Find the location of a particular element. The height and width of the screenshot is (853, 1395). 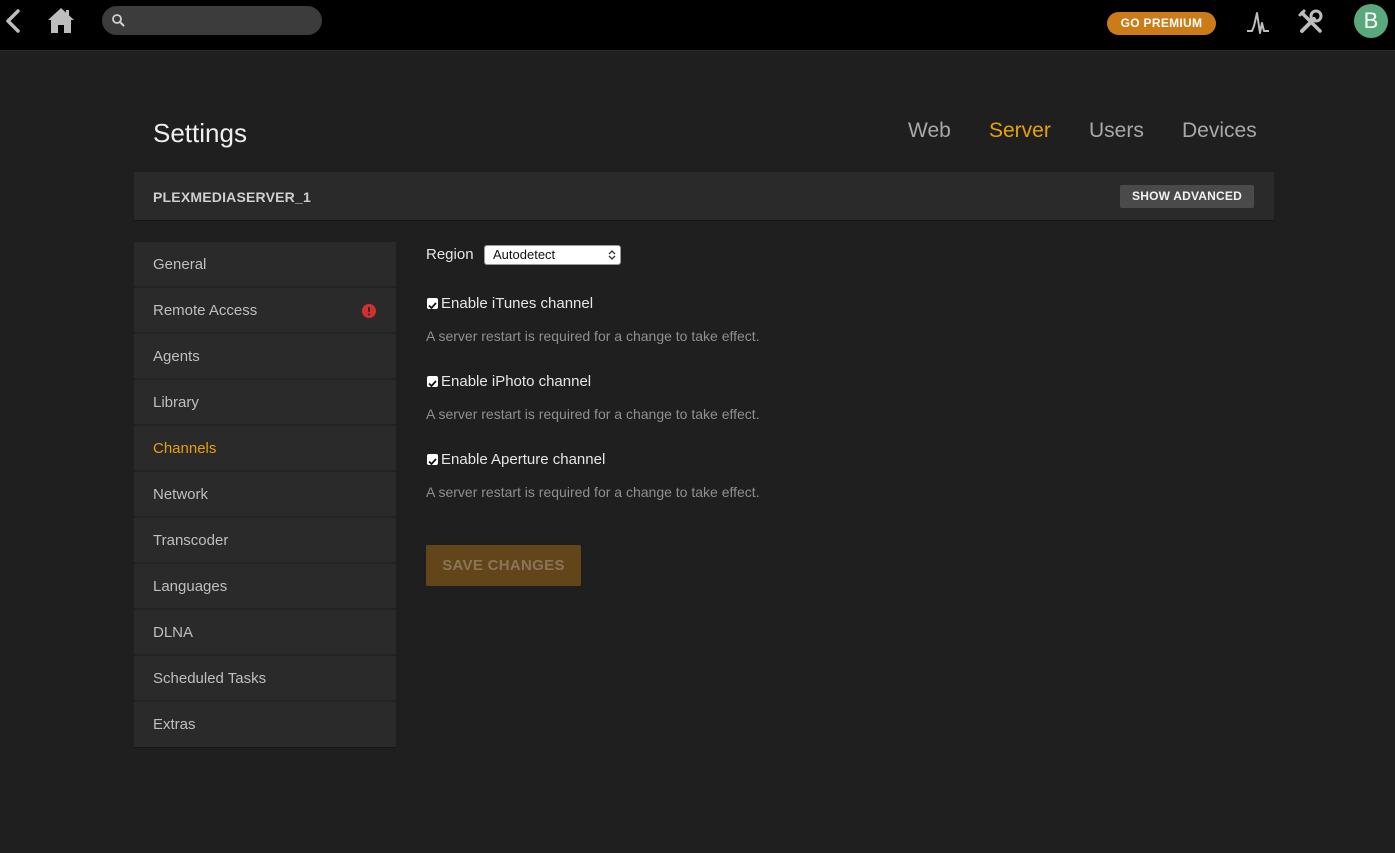

tab-devices: Devices is located at coordinates (1219, 131).